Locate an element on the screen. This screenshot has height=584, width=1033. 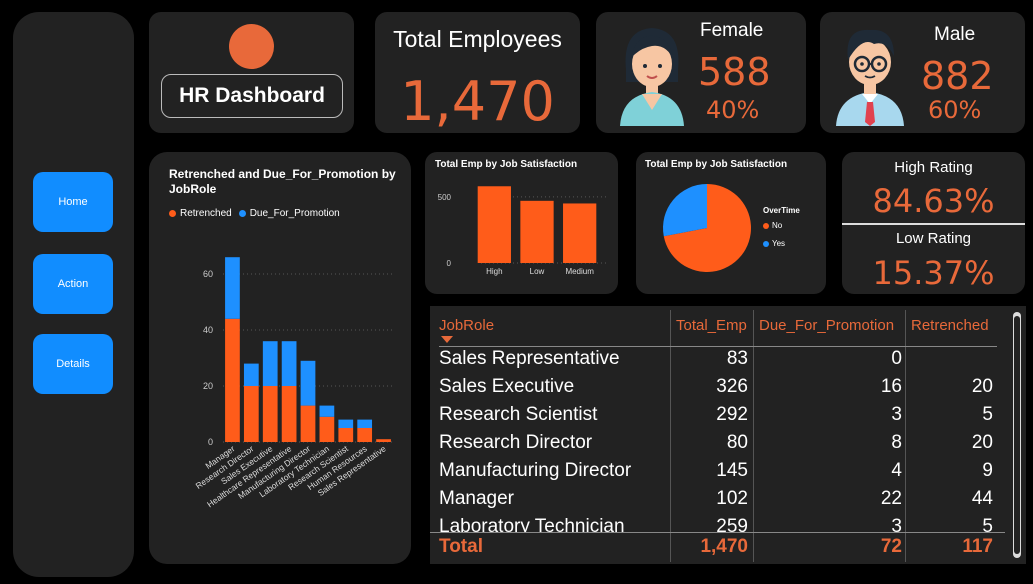
cell-jobrole: Manufacturing Director is located at coordinates (535, 470).